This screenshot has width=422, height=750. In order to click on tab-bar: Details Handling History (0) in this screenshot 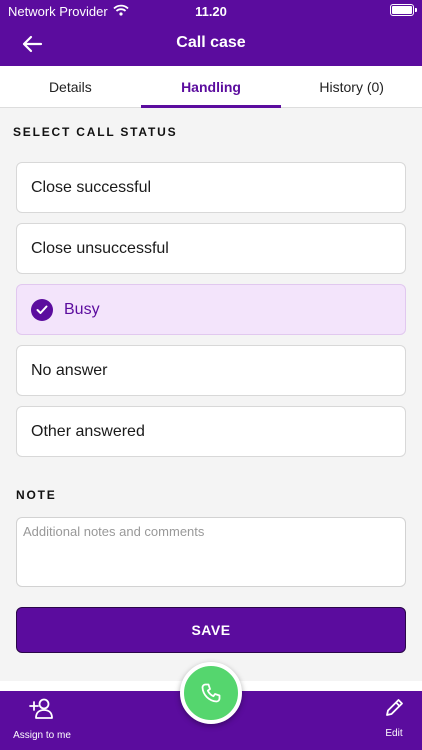, I will do `click(211, 87)`.